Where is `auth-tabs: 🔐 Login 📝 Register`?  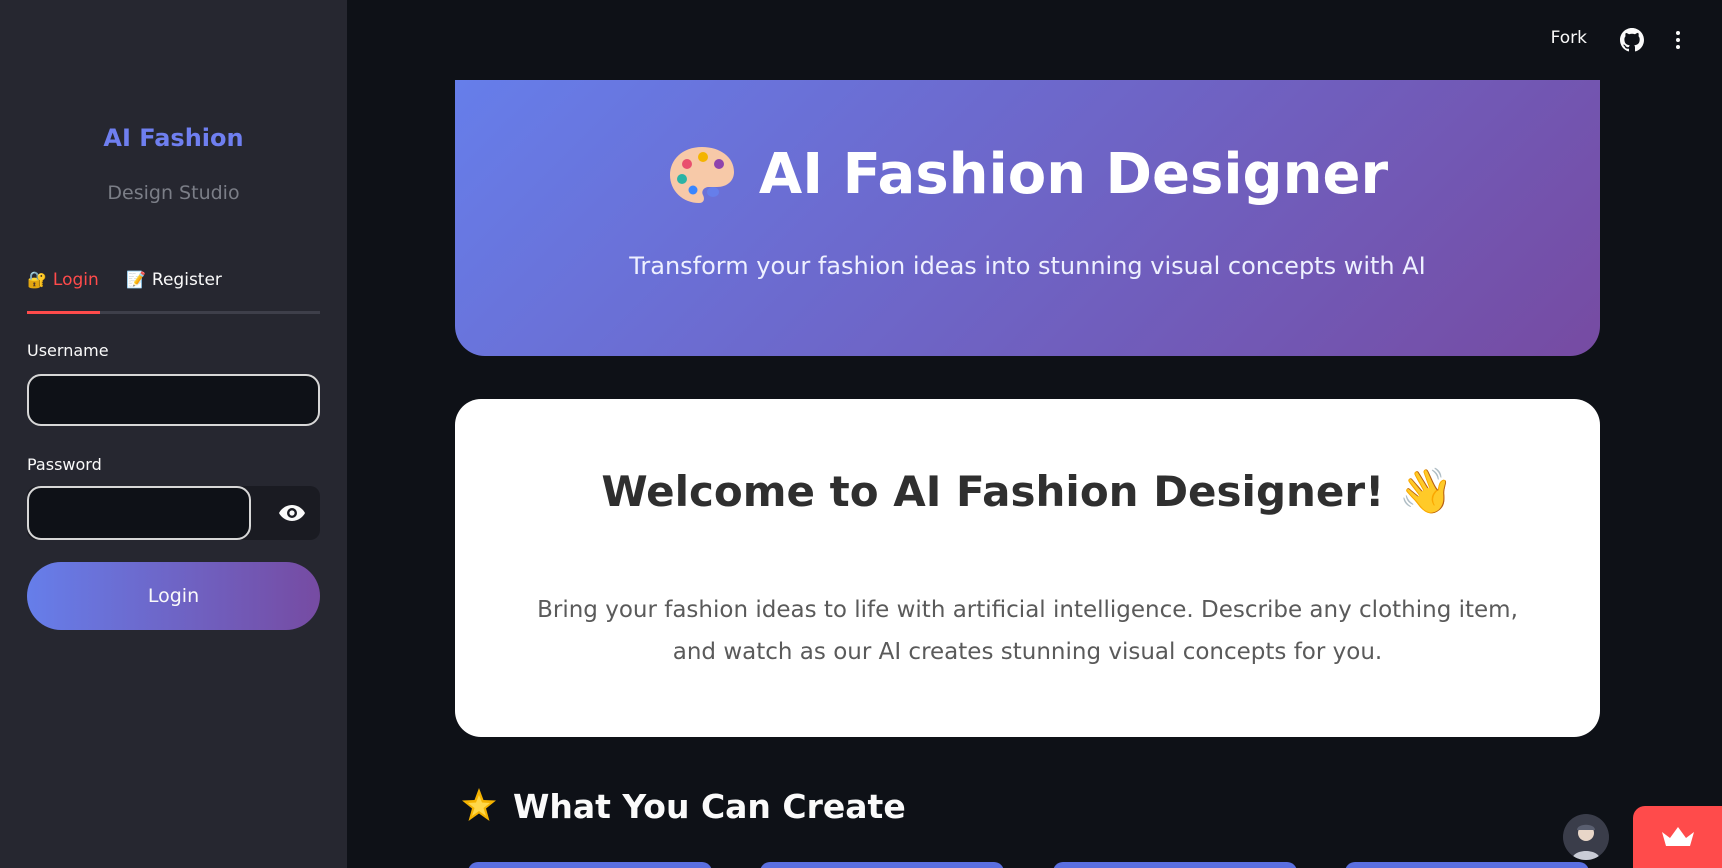
auth-tabs: 🔐 Login 📝 Register is located at coordinates (173, 288).